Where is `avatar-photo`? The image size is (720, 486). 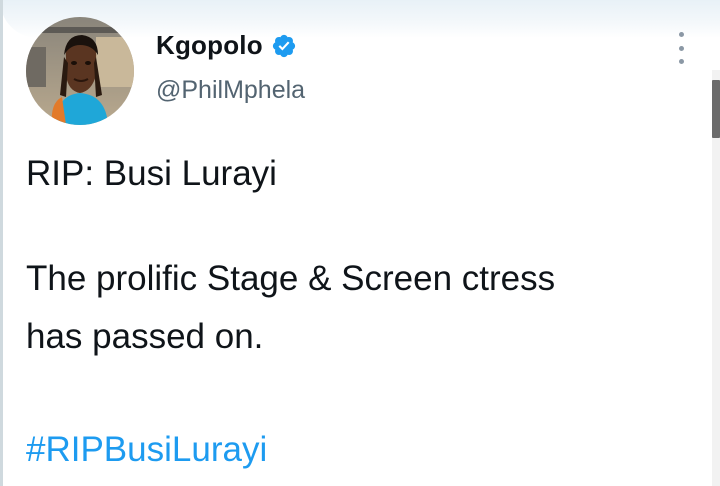 avatar-photo is located at coordinates (80, 71).